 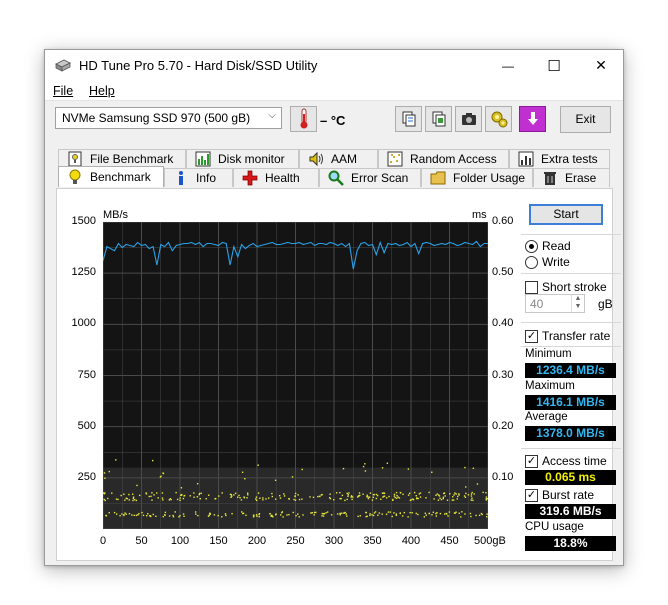 I want to click on start-button: Start, so click(x=566, y=214).